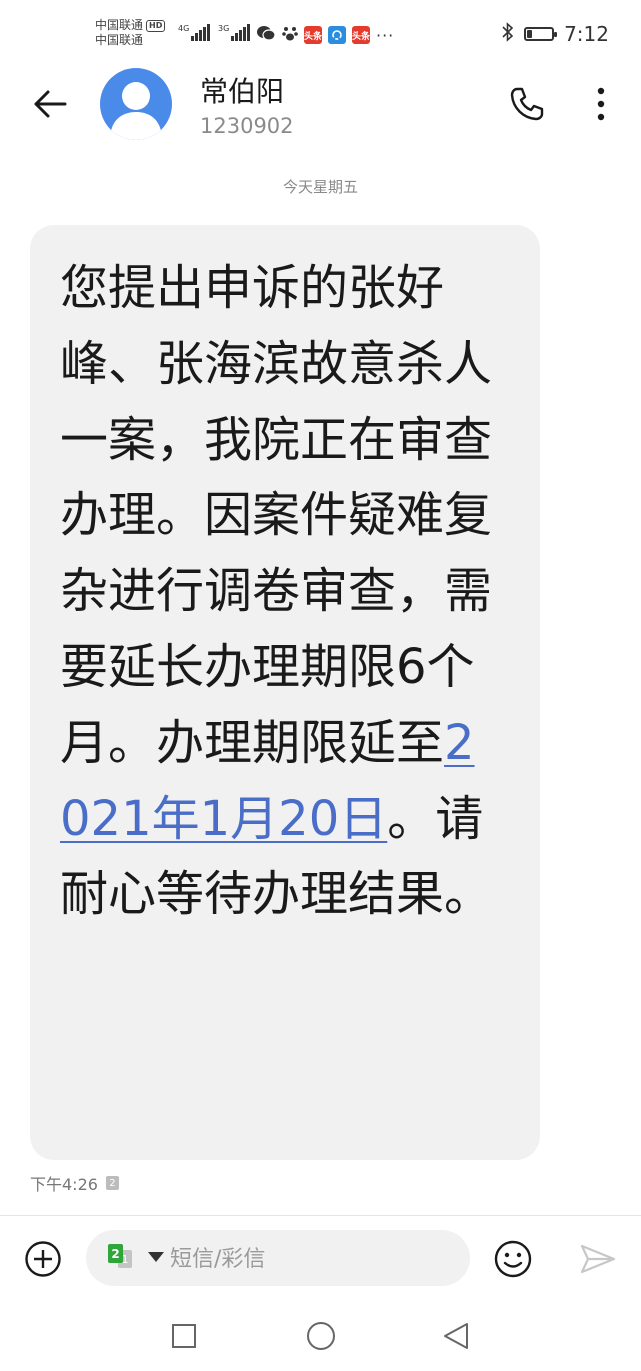 This screenshot has width=641, height=1371. What do you see at coordinates (119, 25) in the screenshot?
I see `carrier-1-label: 中国联通` at bounding box center [119, 25].